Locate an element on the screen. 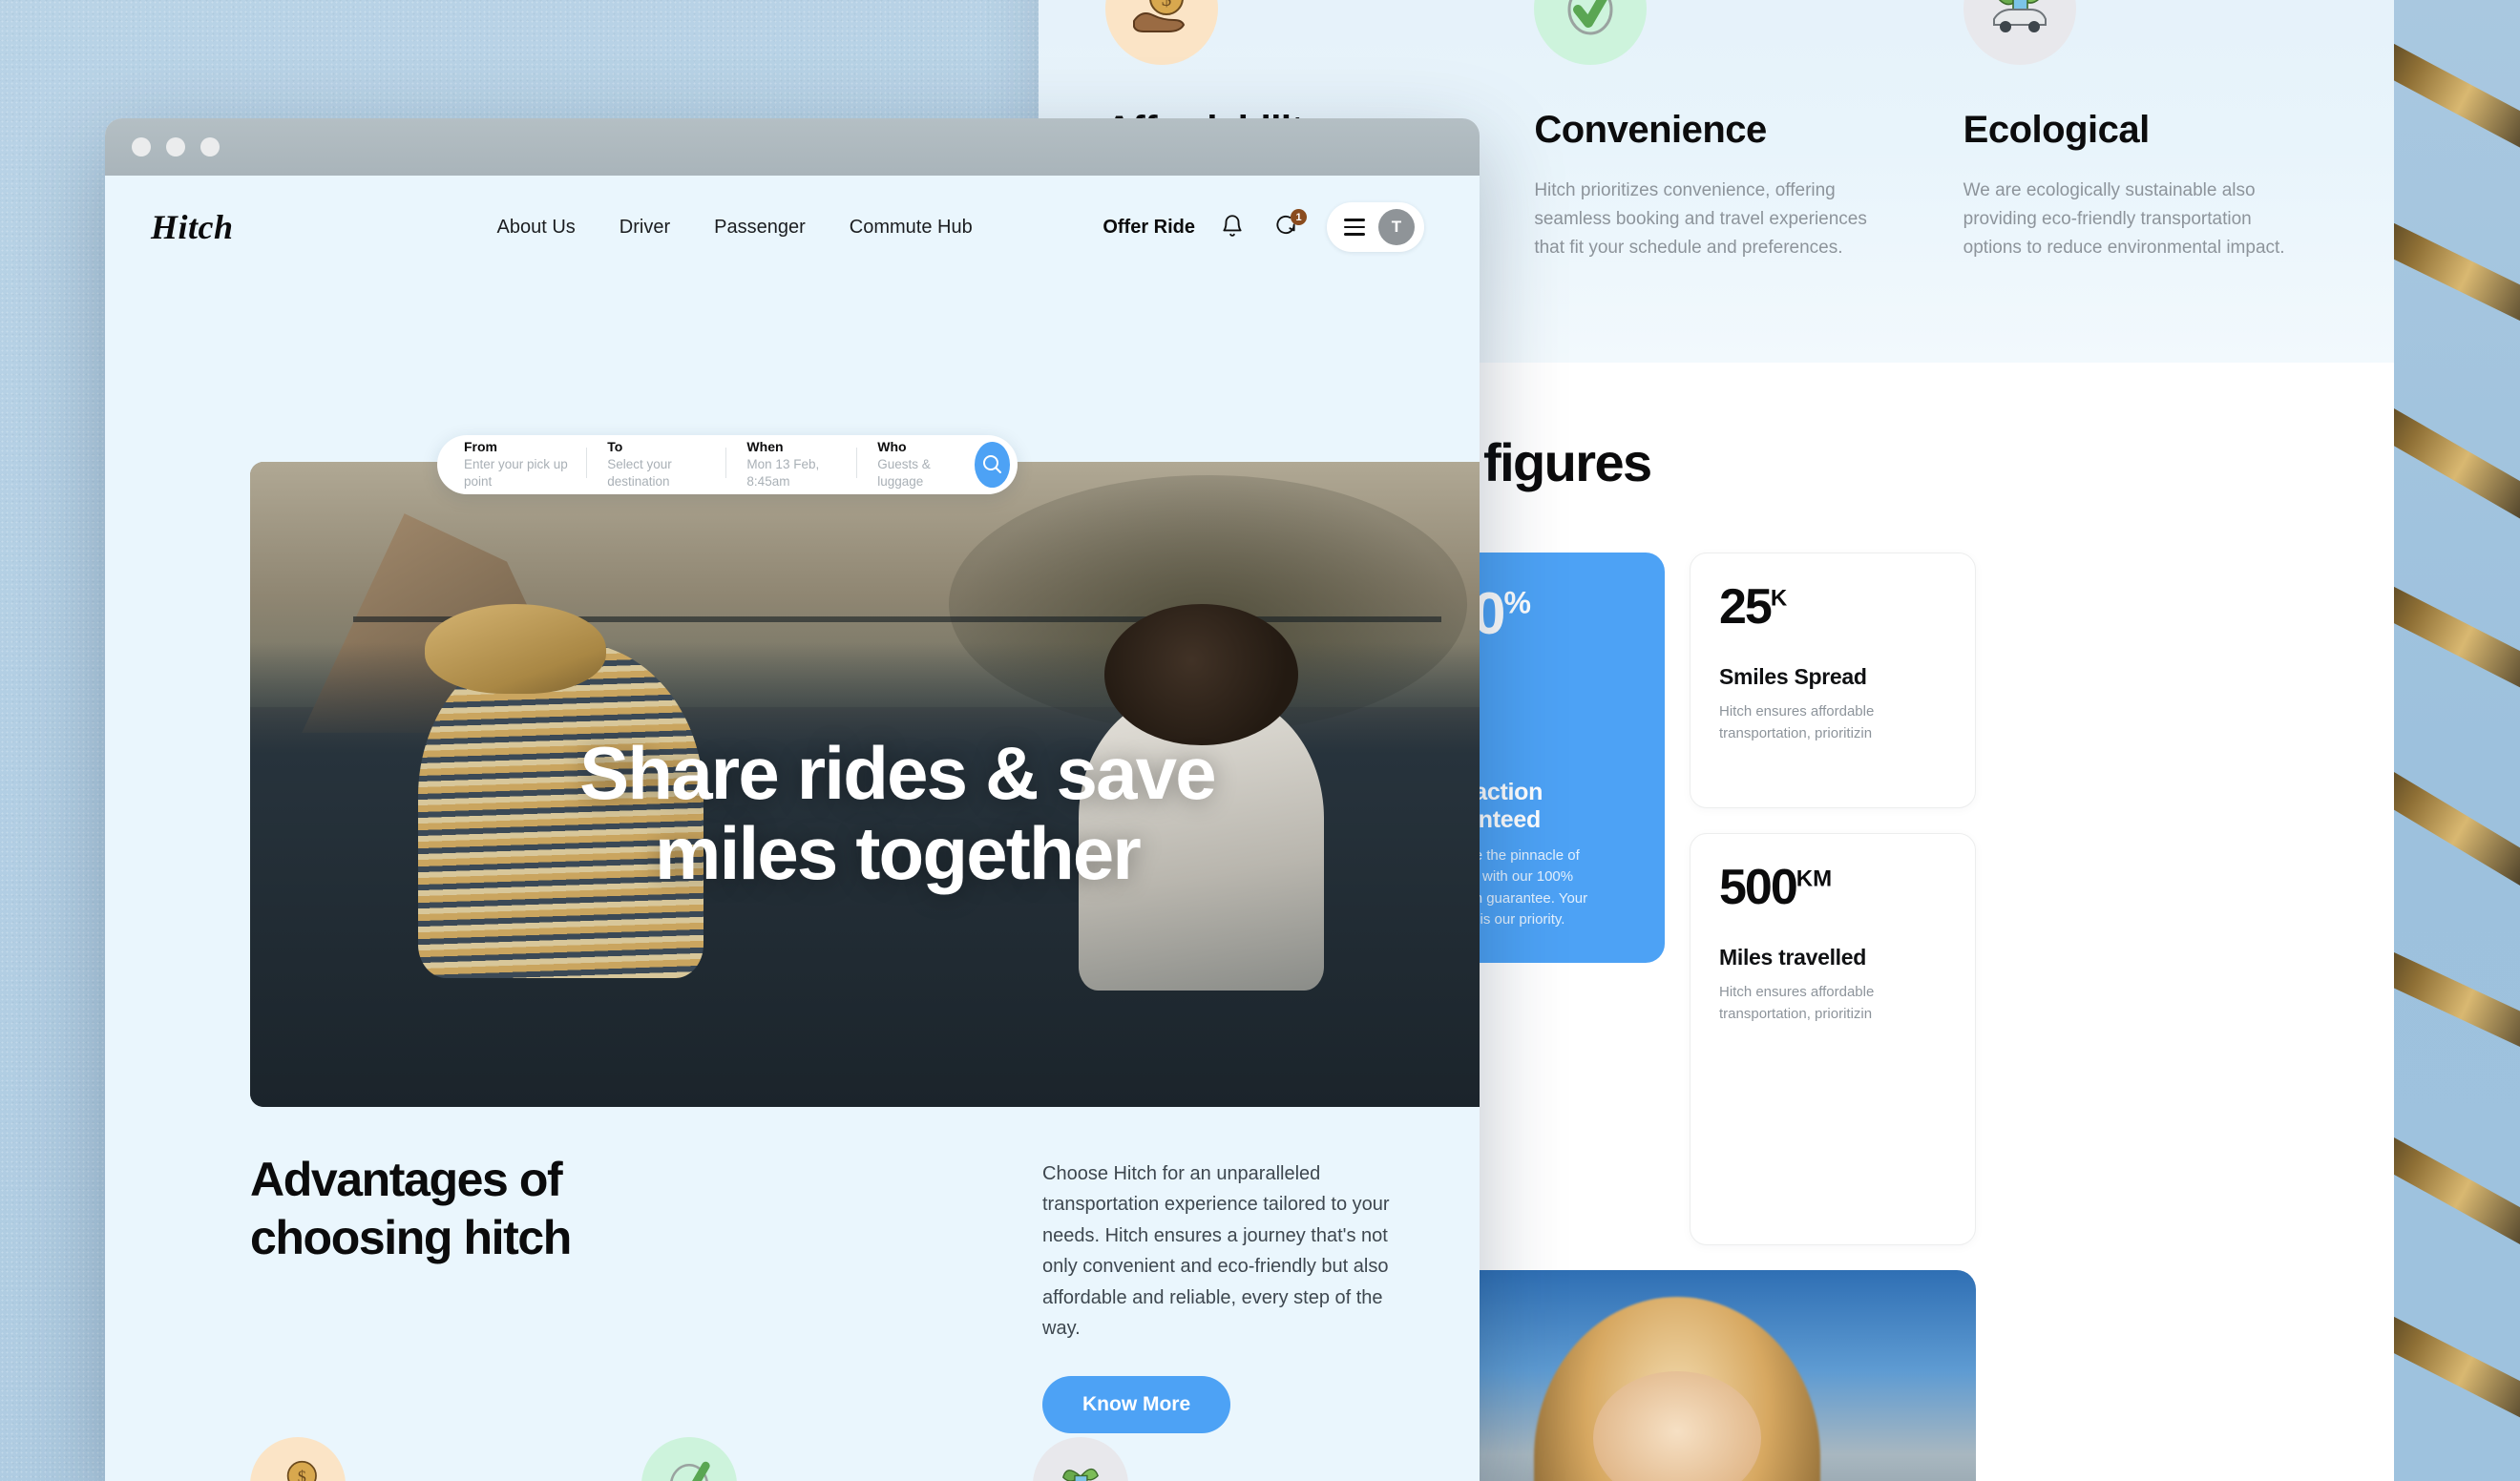 Image resolution: width=2520 pixels, height=1481 pixels. search-icon is located at coordinates (992, 465).